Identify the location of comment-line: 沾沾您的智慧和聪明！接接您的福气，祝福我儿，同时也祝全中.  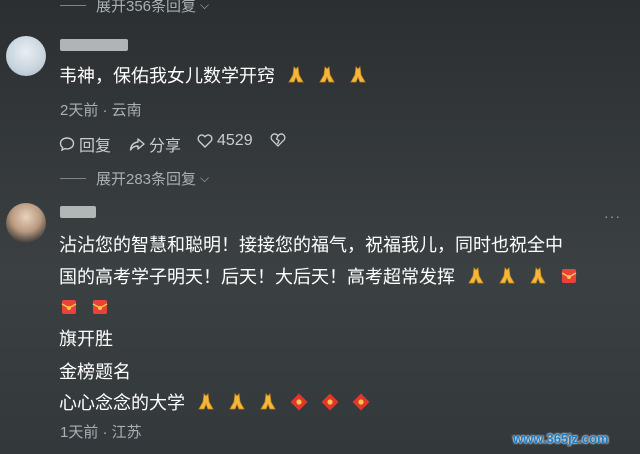
(311, 245).